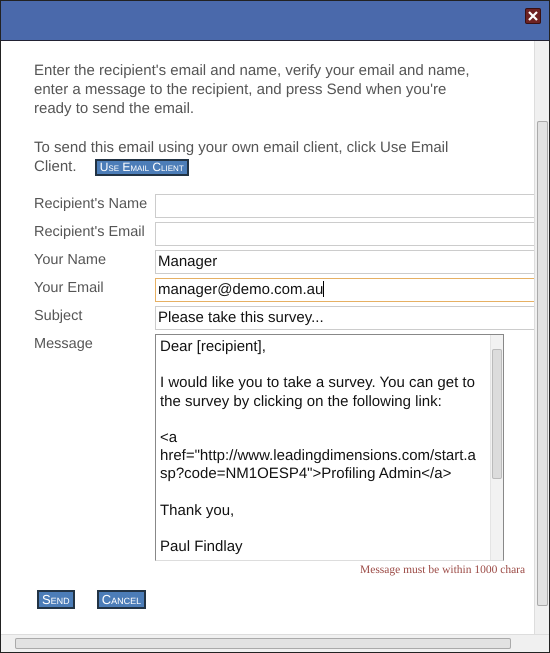 Image resolution: width=550 pixels, height=653 pixels. I want to click on email-client-note: To send this email using your own email client, click Use Email, so click(241, 147).